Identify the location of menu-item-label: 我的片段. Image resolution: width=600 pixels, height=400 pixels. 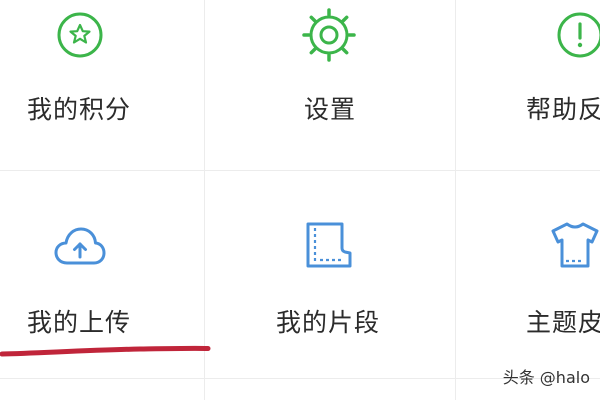
(328, 322).